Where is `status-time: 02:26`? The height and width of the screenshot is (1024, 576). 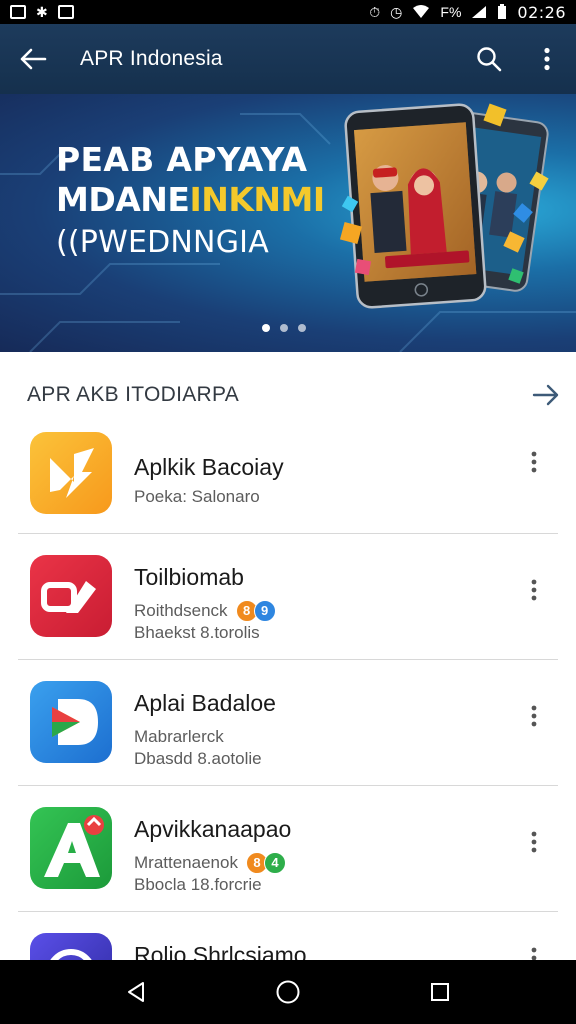
status-time: 02:26 is located at coordinates (541, 12).